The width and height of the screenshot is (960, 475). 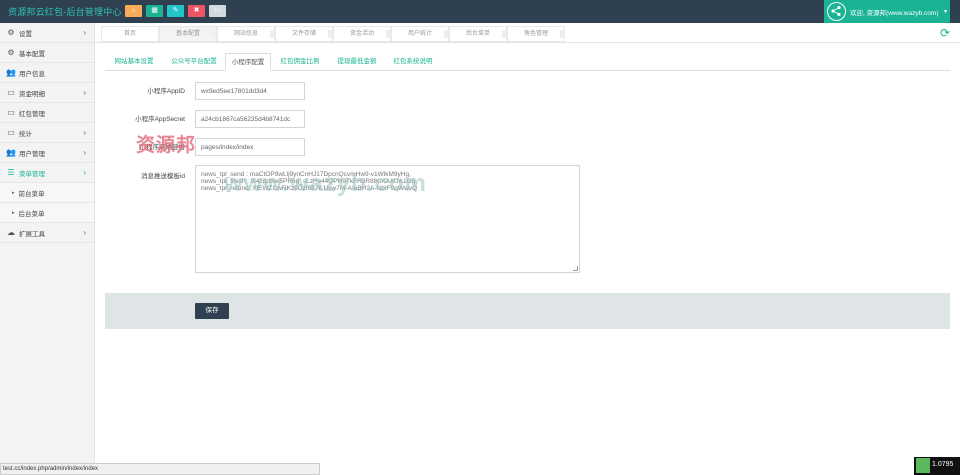 What do you see at coordinates (32, 54) in the screenshot?
I see `sidebar-item-label: 基本配置` at bounding box center [32, 54].